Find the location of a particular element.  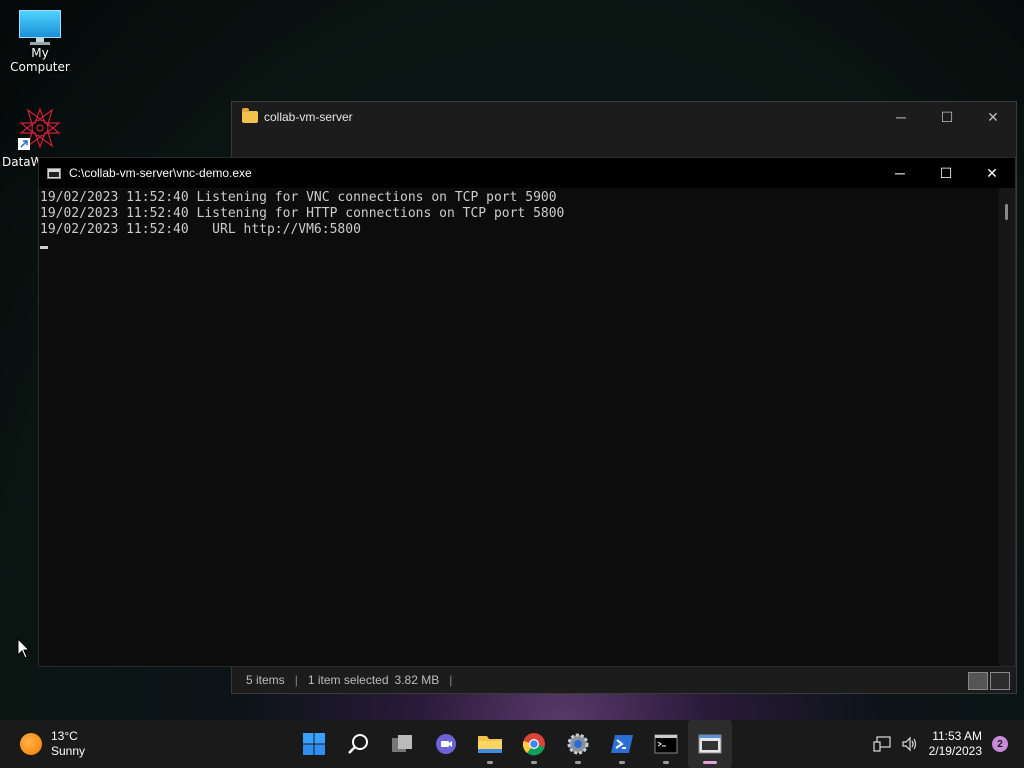

console-title: C:\collab-vm-server\vnc-demo.exe is located at coordinates (160, 173).